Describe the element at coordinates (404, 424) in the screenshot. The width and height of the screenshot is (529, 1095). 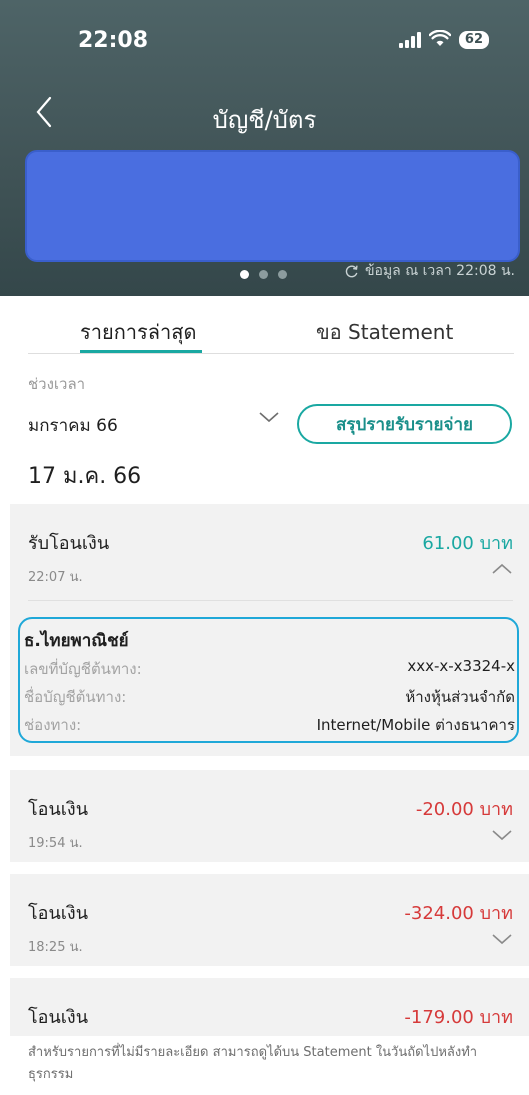
I see `income-expense-summary-button: สรุปรายรับรายจ่าย` at that location.